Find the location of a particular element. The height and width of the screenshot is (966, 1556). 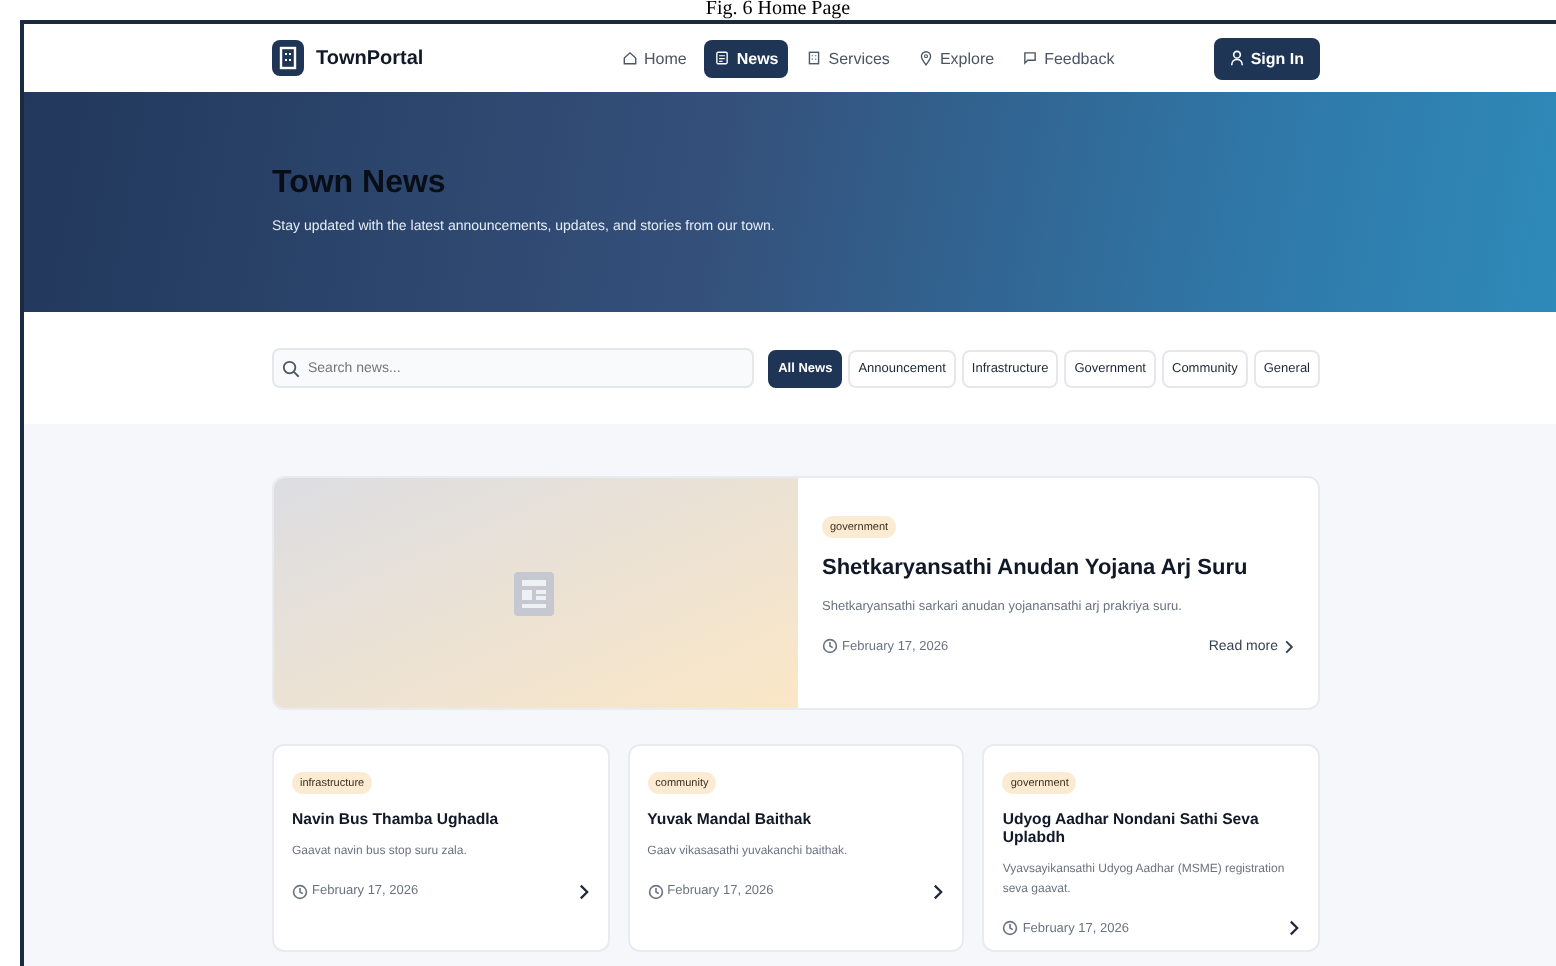

building-icon is located at coordinates (814, 58).